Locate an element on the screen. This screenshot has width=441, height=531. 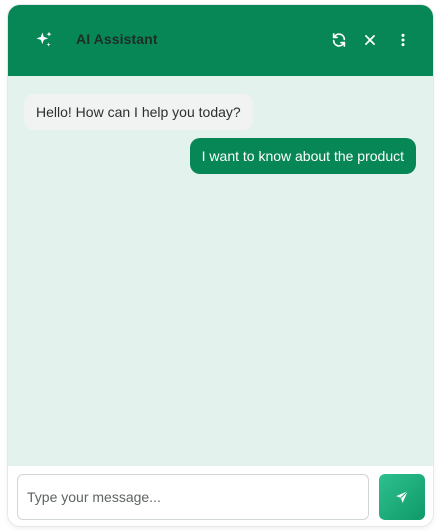
send-icon is located at coordinates (402, 497).